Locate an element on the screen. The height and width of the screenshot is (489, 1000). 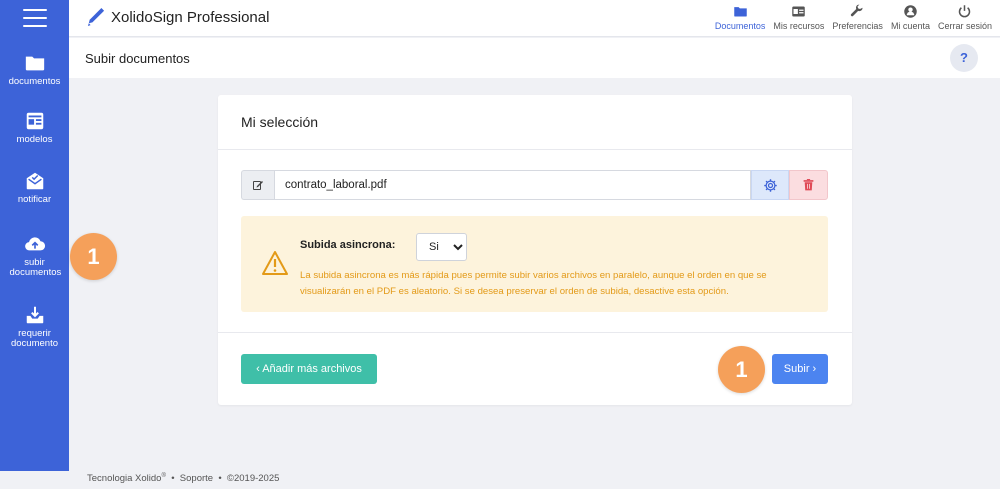
user-icon is located at coordinates (910, 11).